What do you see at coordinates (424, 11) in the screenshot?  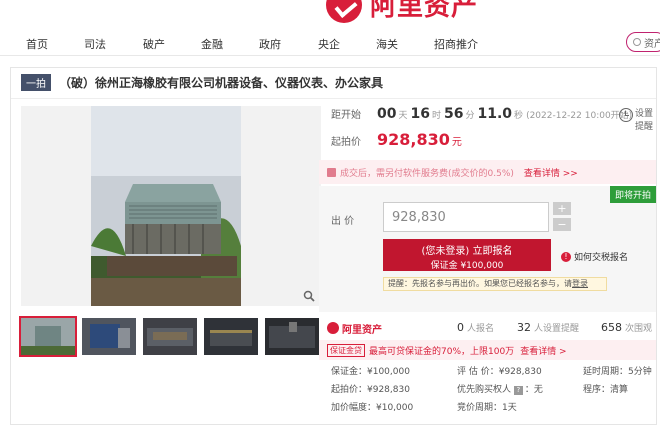 I see `logo-text: 阿里资产` at bounding box center [424, 11].